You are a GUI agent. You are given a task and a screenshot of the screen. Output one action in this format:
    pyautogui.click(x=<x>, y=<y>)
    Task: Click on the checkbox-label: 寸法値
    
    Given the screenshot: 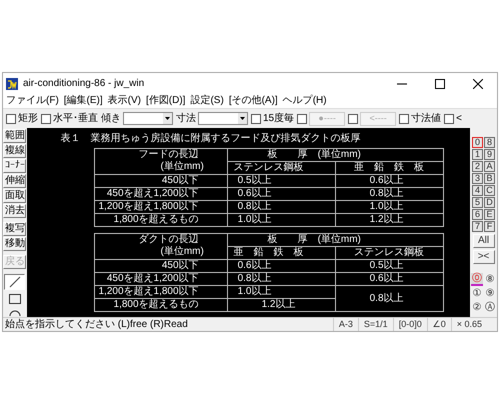 What is the action you would take?
    pyautogui.click(x=426, y=119)
    